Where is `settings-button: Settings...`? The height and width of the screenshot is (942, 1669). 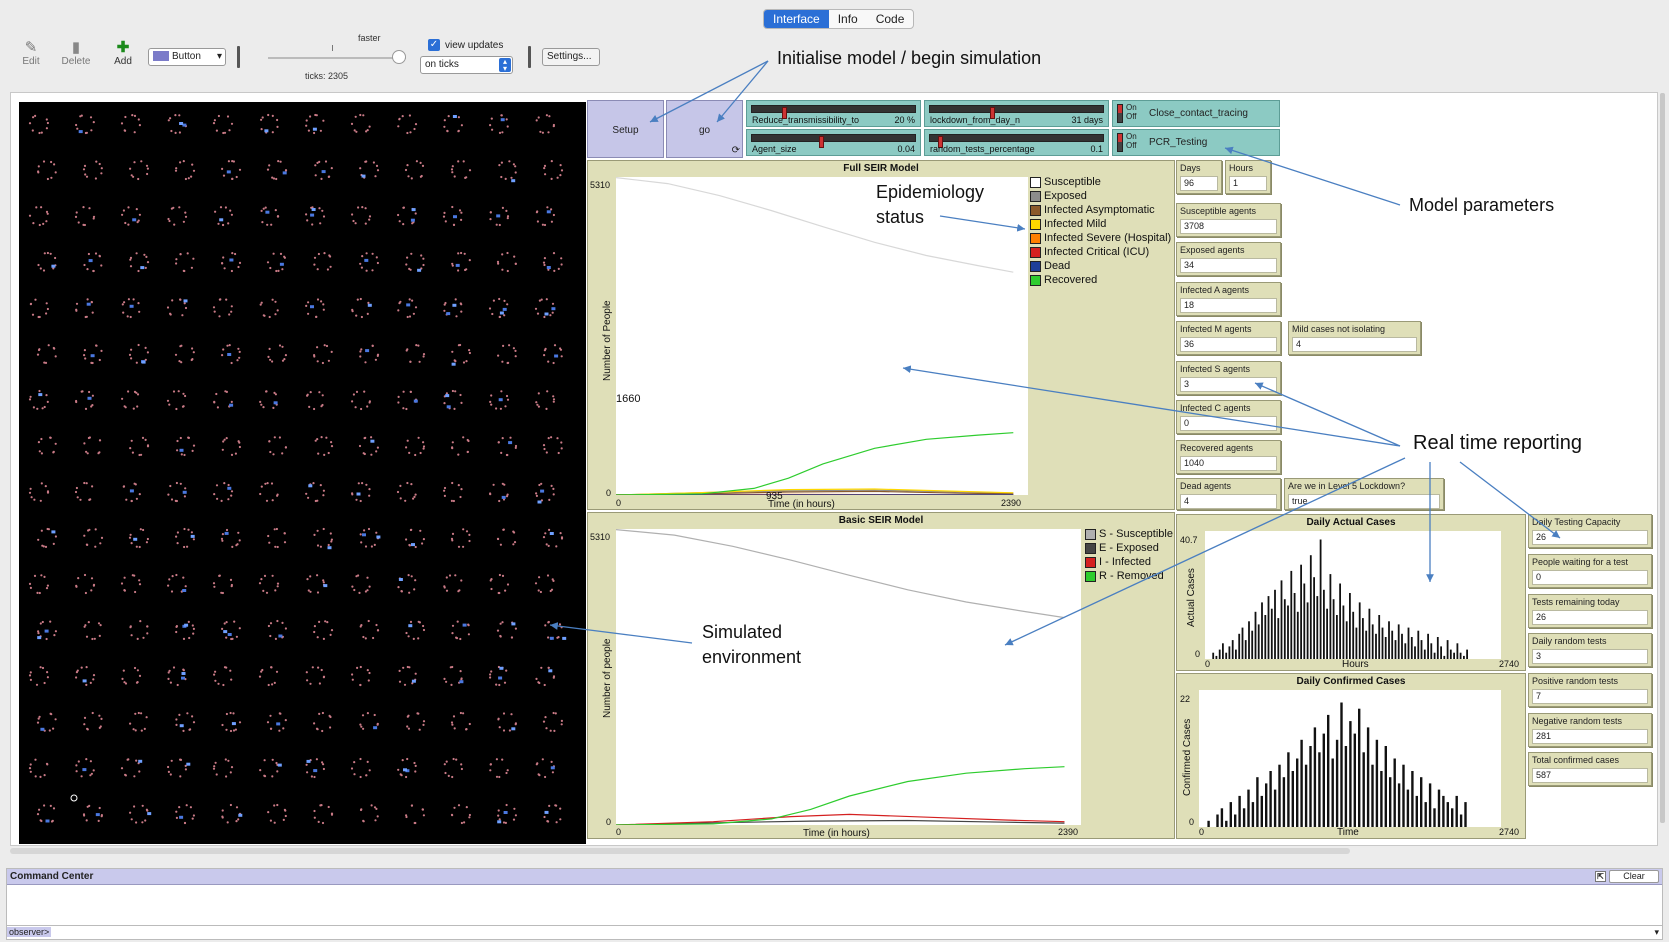 settings-button: Settings... is located at coordinates (571, 57).